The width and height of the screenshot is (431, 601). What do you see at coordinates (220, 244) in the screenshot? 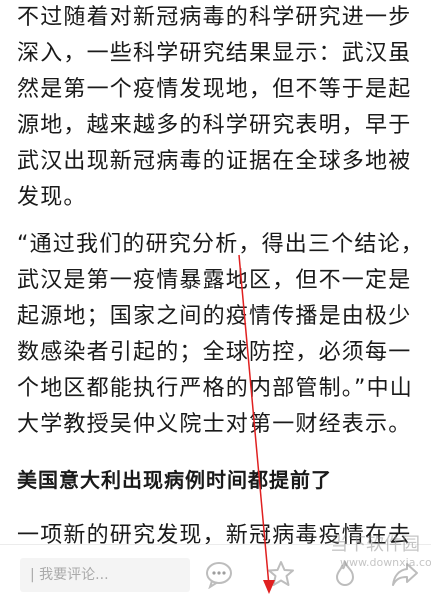
I see `paragraph-line: “通过我们的研究分析，得出三个结论，` at bounding box center [220, 244].